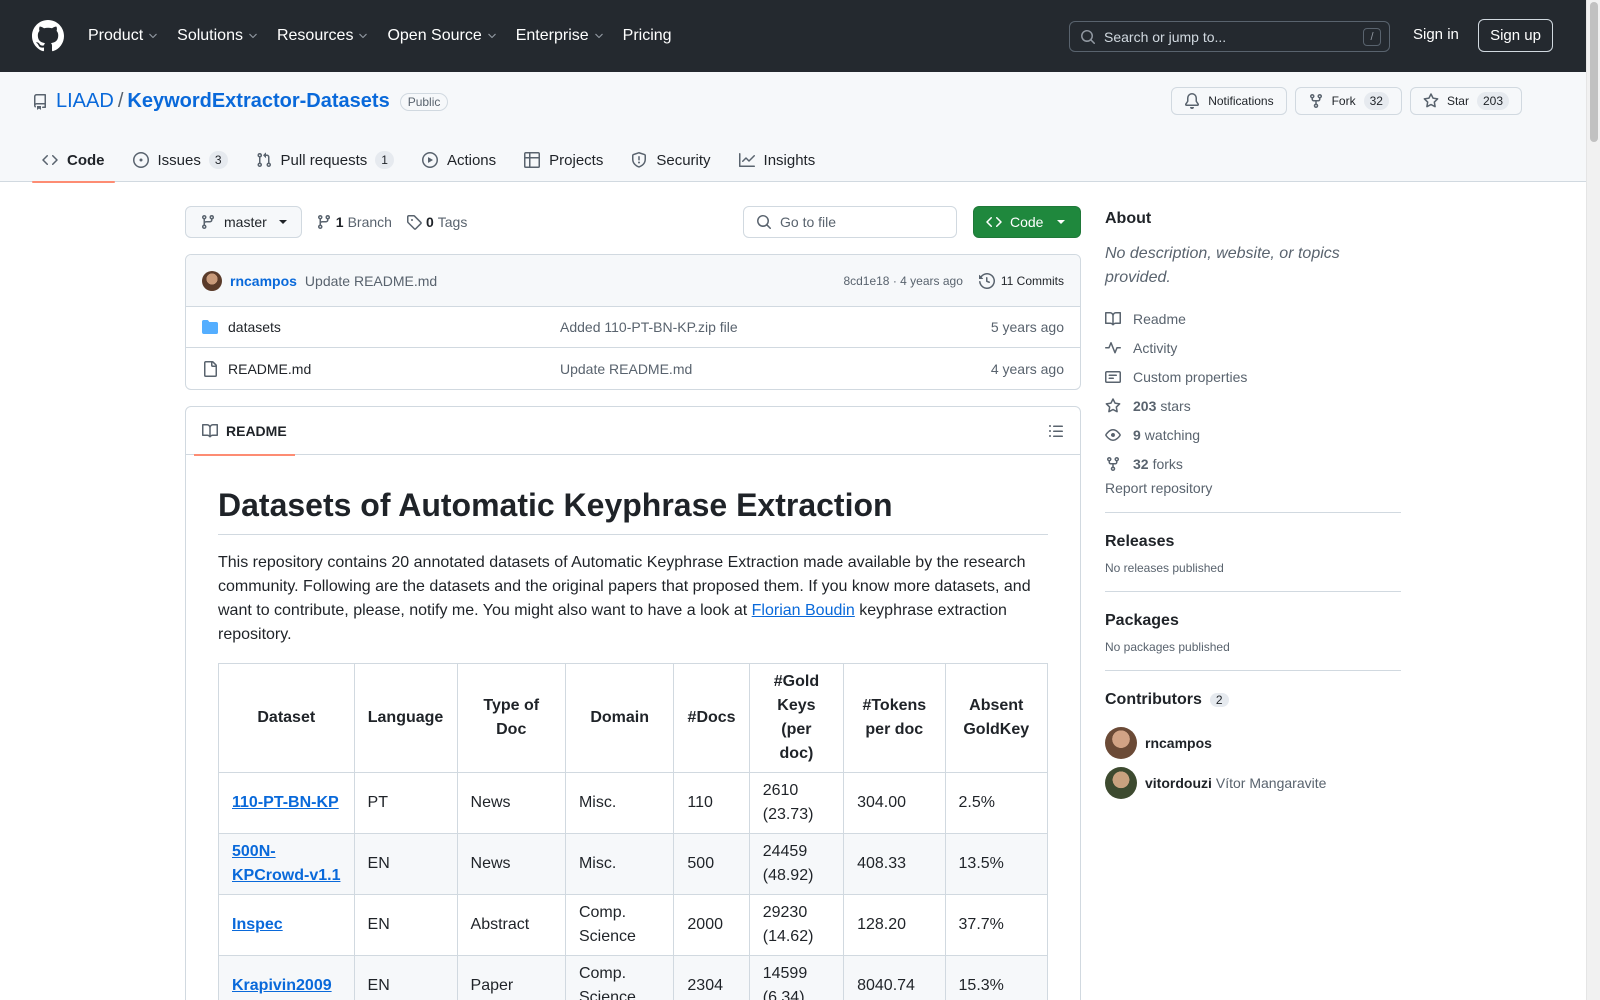 This screenshot has height=1000, width=1600. I want to click on packages-empty: No packages published, so click(1167, 647).